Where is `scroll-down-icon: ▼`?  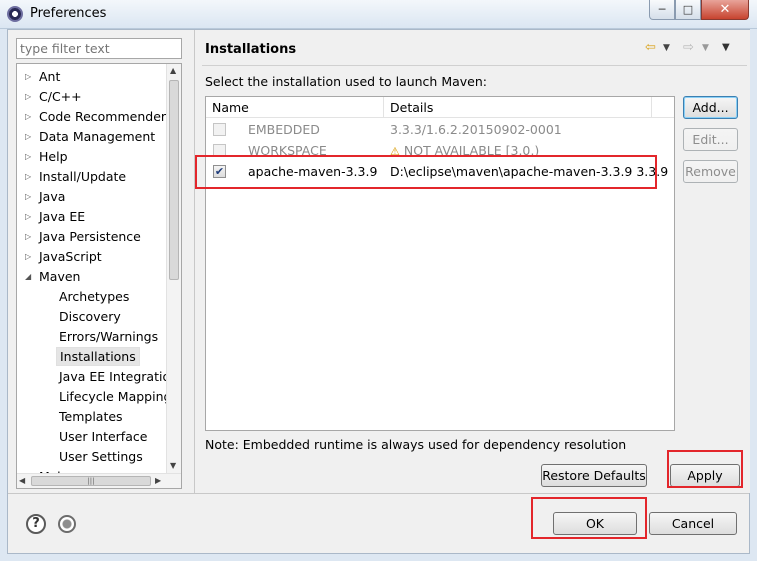
scroll-down-icon: ▼ is located at coordinates (173, 465).